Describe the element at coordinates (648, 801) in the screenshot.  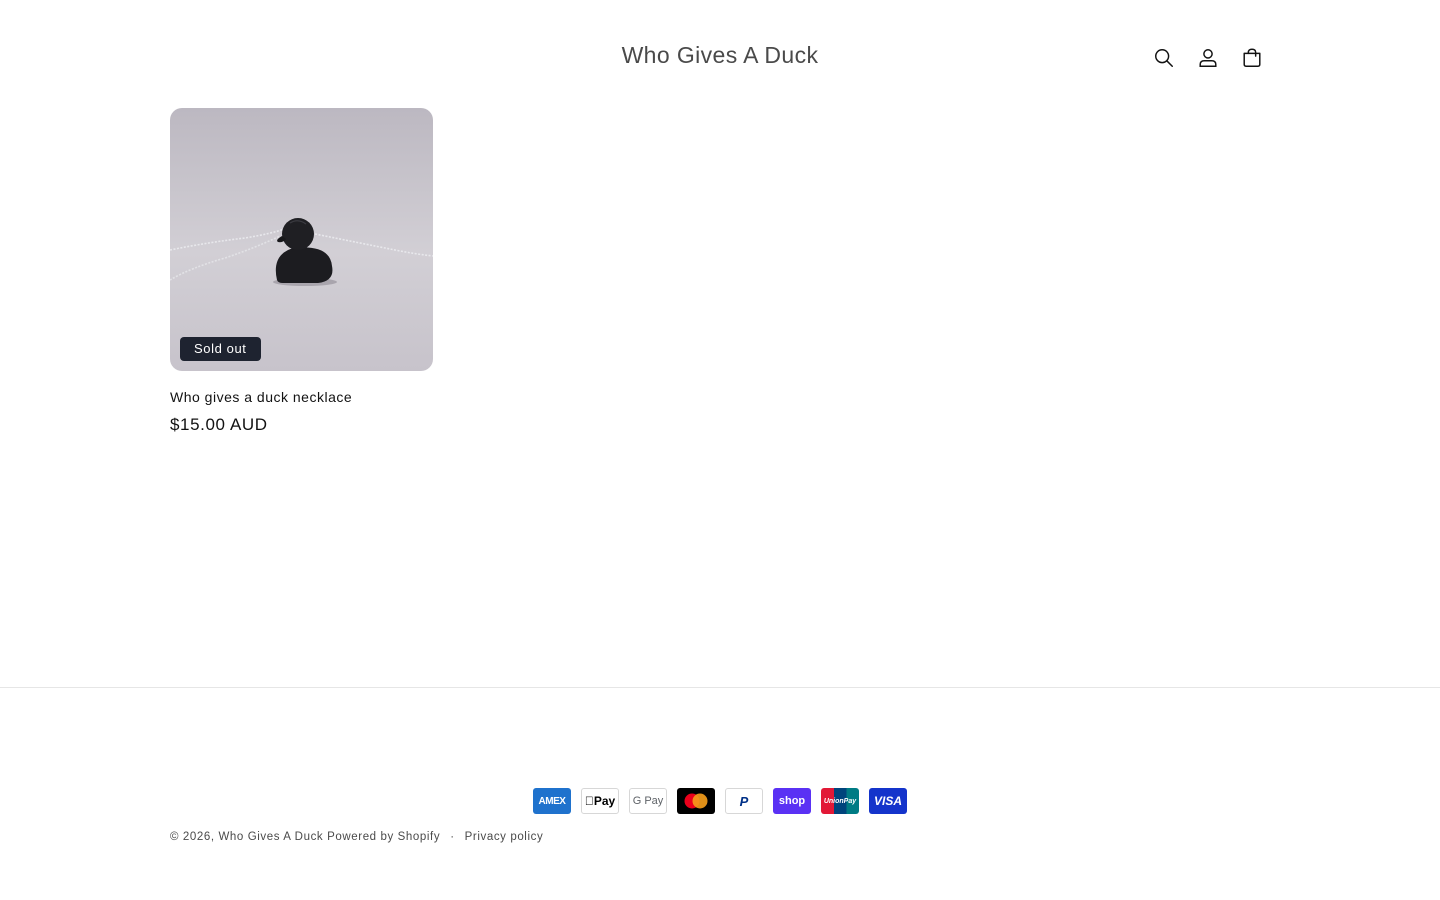
I see `google-pay-icon: G Pay` at that location.